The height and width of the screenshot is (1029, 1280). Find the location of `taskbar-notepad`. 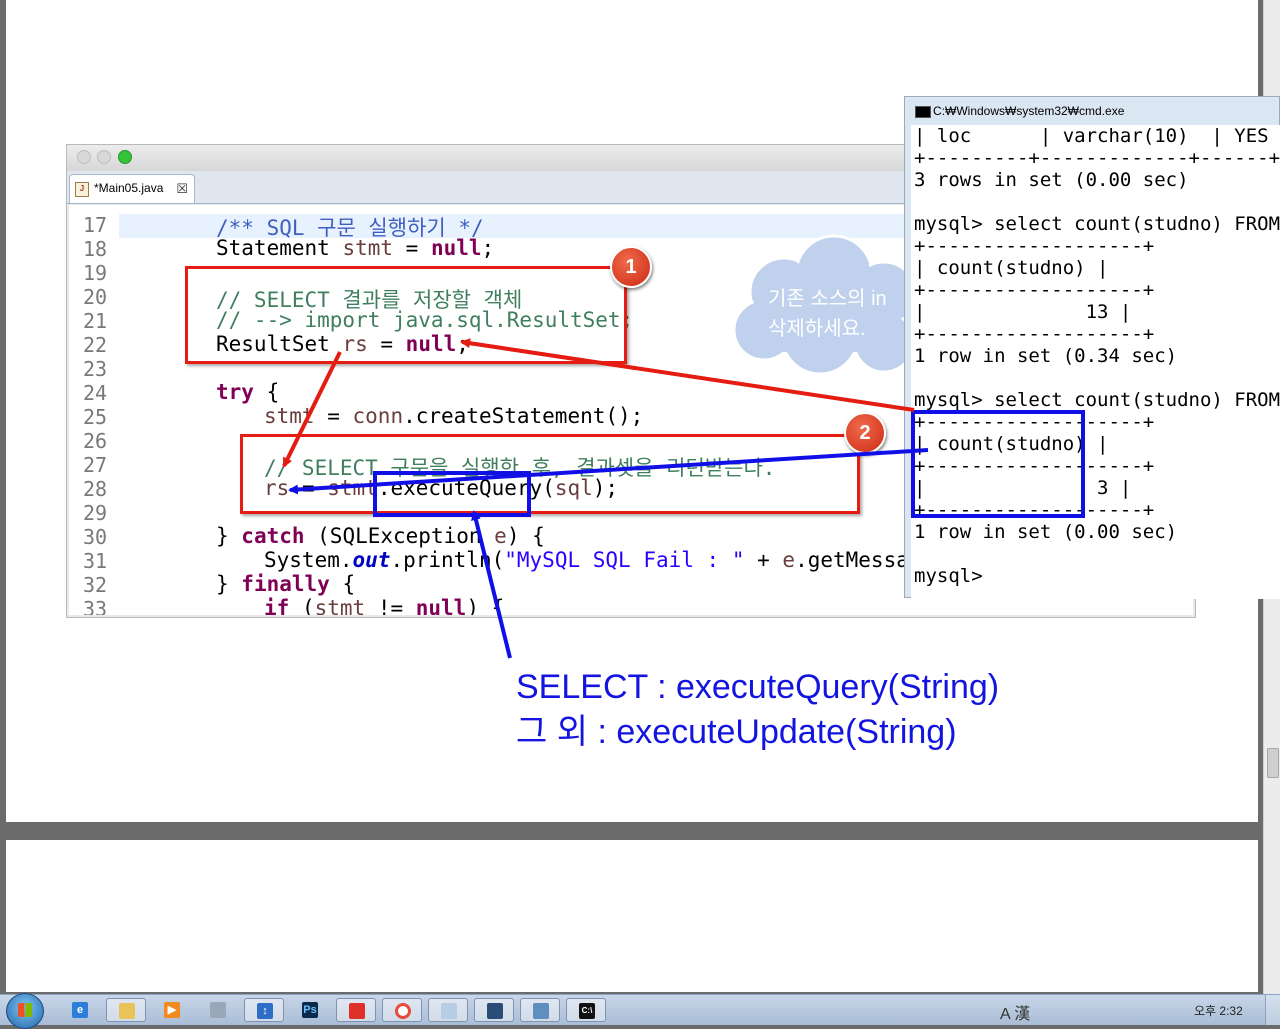

taskbar-notepad is located at coordinates (448, 1010).